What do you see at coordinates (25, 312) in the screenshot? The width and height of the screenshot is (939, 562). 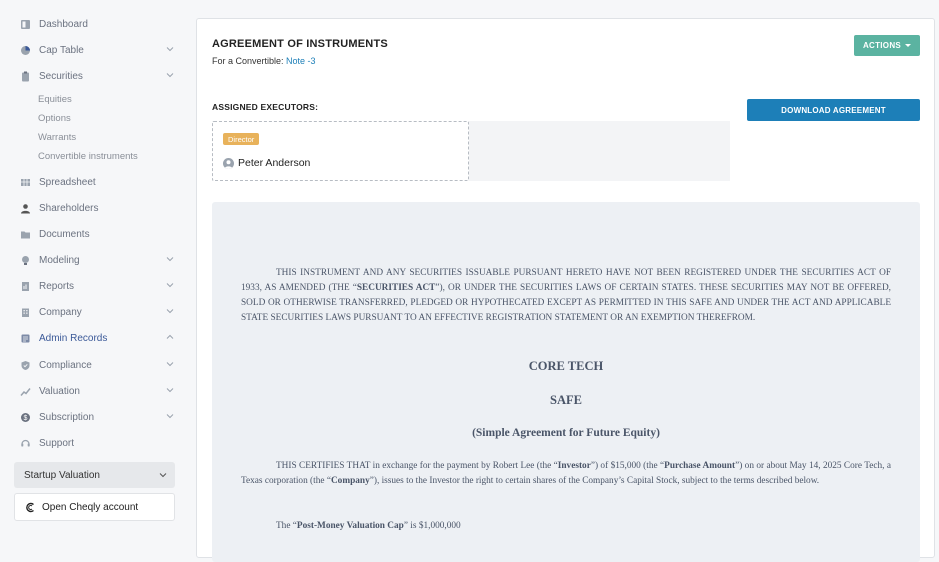 I see `building-icon` at bounding box center [25, 312].